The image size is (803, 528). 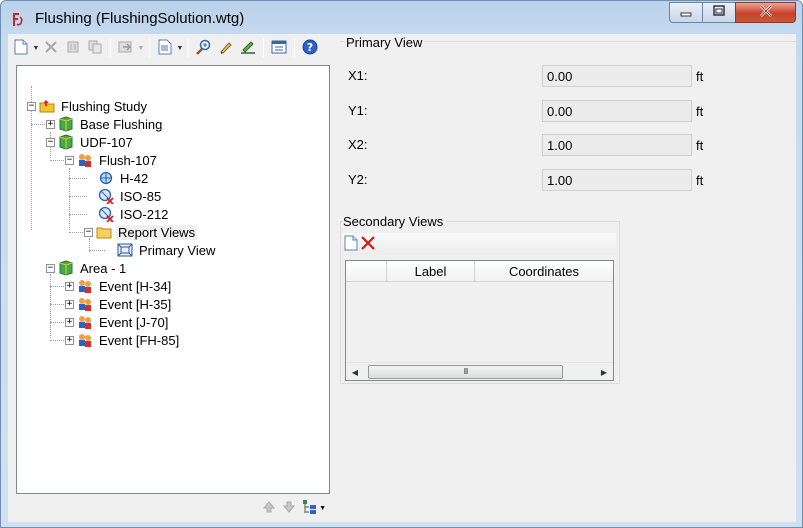 I want to click on tree-node-h-42: H-42, so click(x=124, y=178).